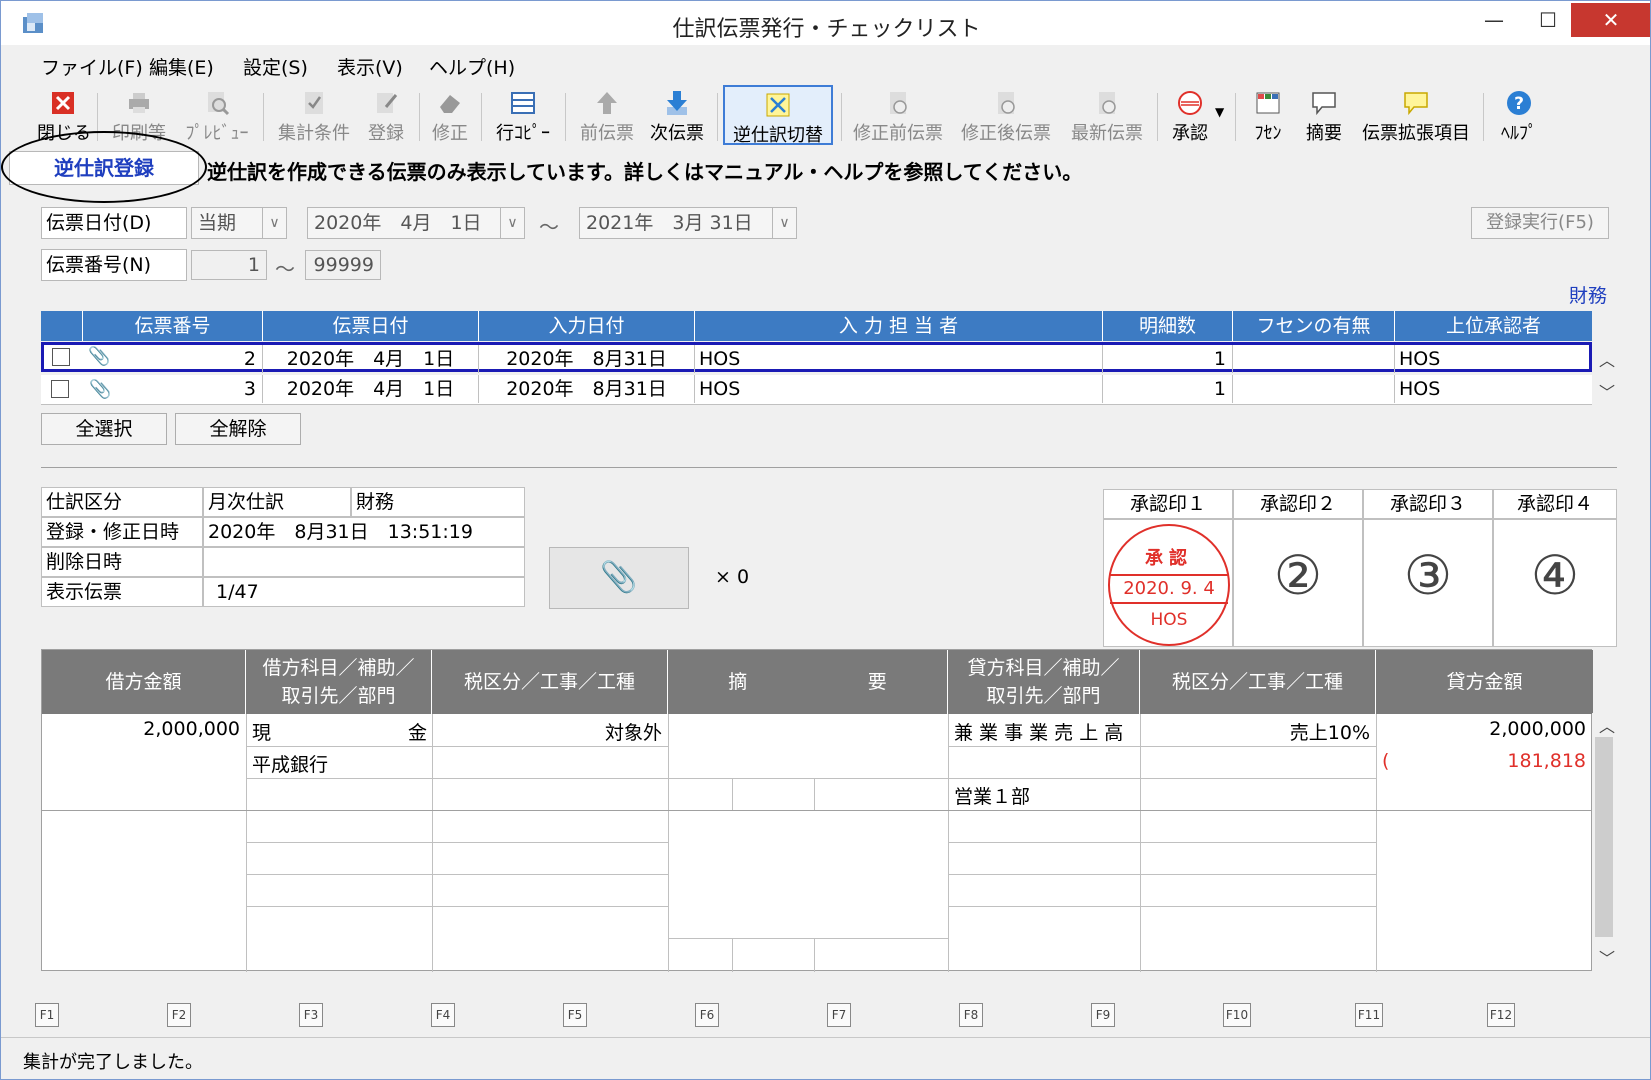 The width and height of the screenshot is (1651, 1080). What do you see at coordinates (47, 1015) in the screenshot?
I see `f1-key: F1` at bounding box center [47, 1015].